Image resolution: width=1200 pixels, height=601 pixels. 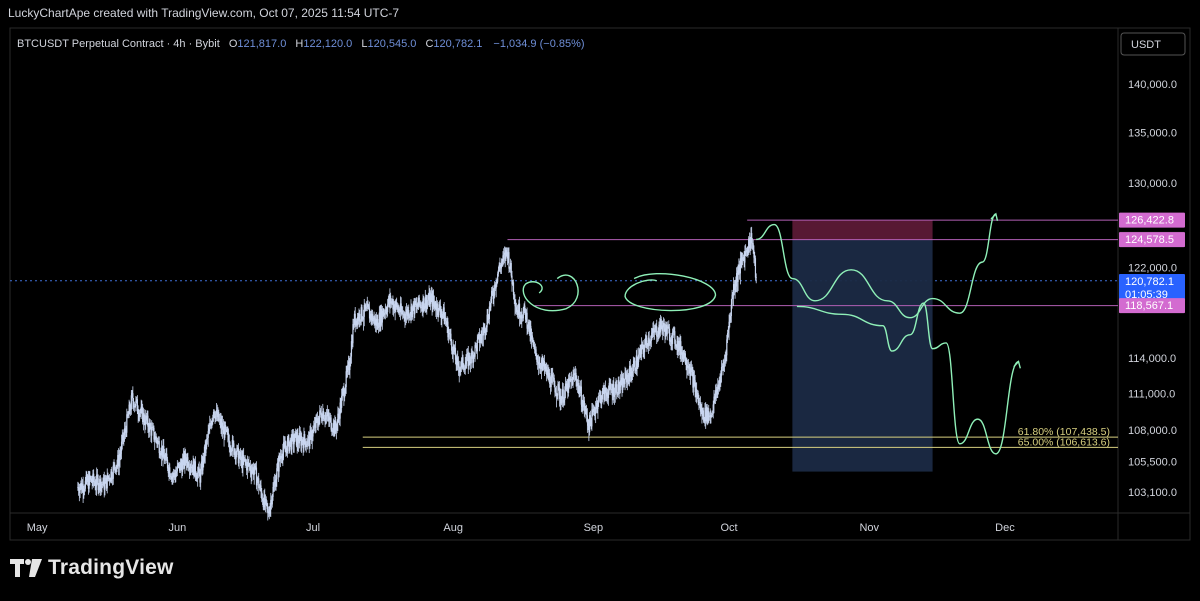 What do you see at coordinates (429, 44) in the screenshot?
I see `legend-close-label: C` at bounding box center [429, 44].